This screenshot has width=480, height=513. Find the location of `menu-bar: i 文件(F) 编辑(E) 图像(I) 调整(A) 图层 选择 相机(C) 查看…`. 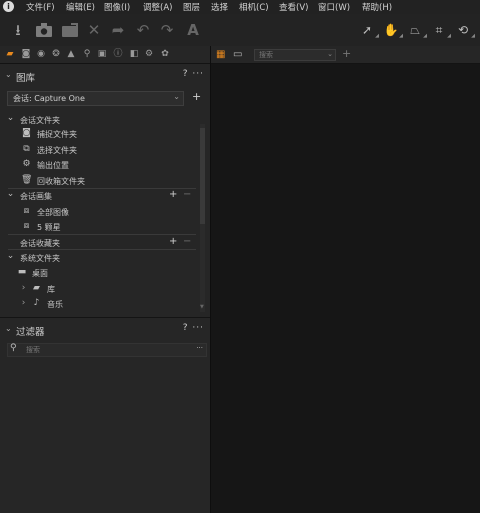

menu-bar: i 文件(F) 编辑(E) 图像(I) 调整(A) 图层 选择 相机(C) 查看… is located at coordinates (240, 7).